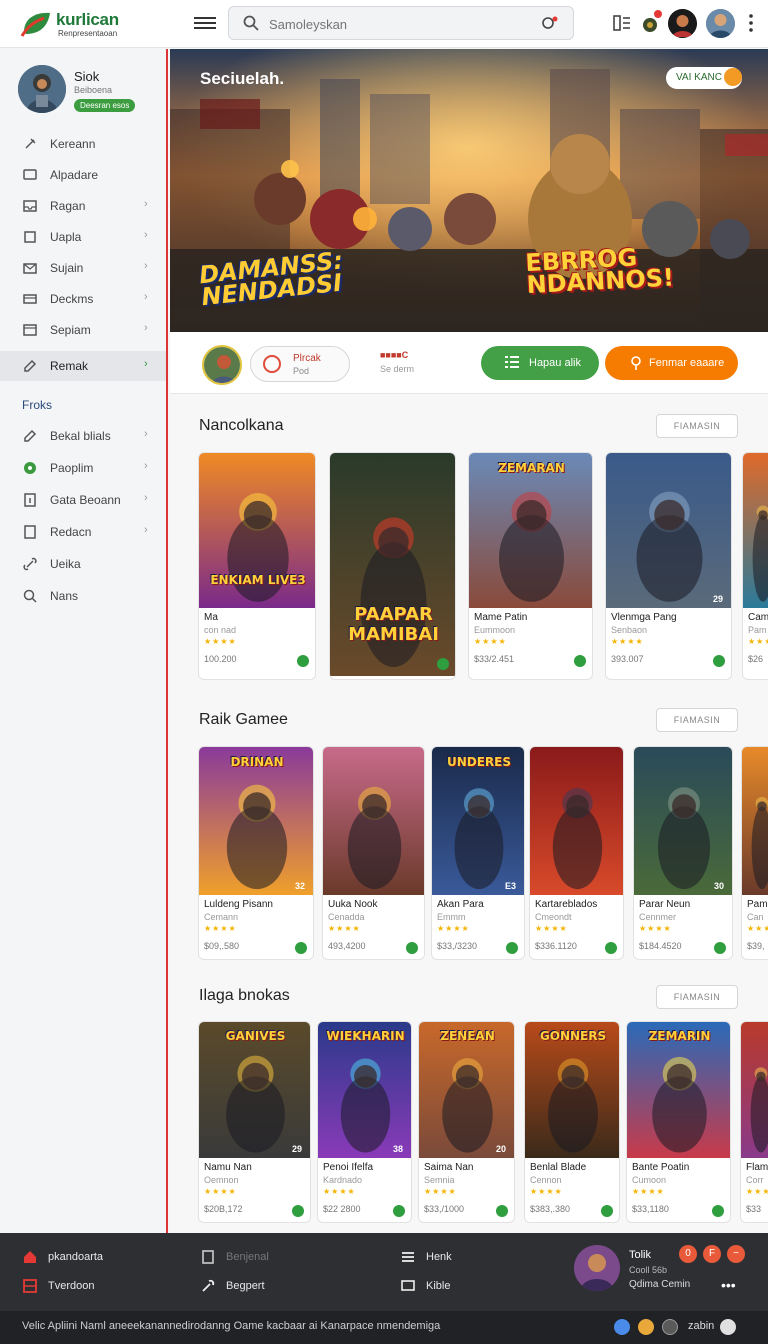 This screenshot has width=768, height=1344. I want to click on game-card: 30 Parar Neun Cennmer ★★★★ $184.4520, so click(683, 853).